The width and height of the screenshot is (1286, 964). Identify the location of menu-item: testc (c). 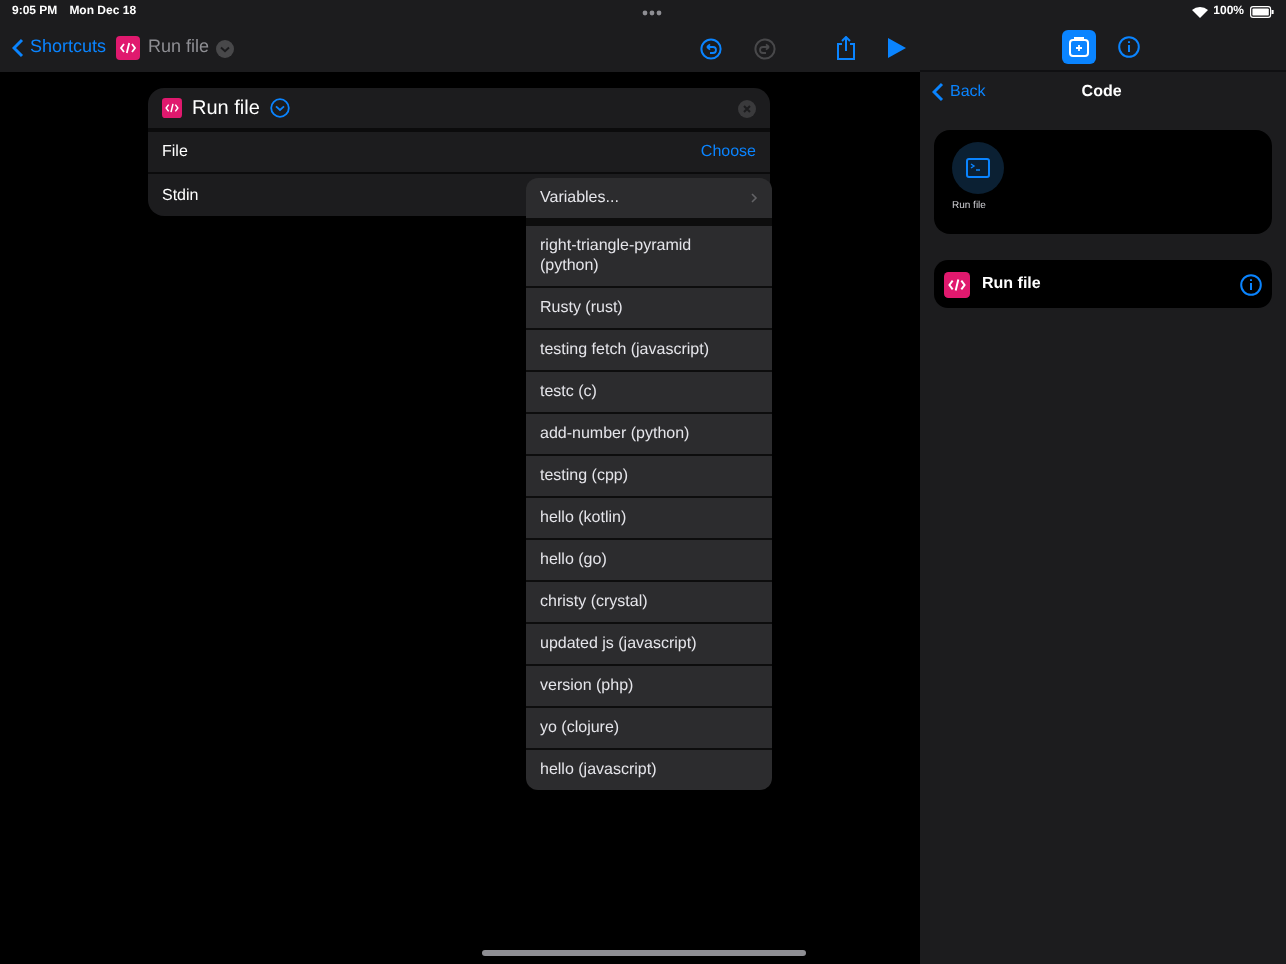
(649, 393).